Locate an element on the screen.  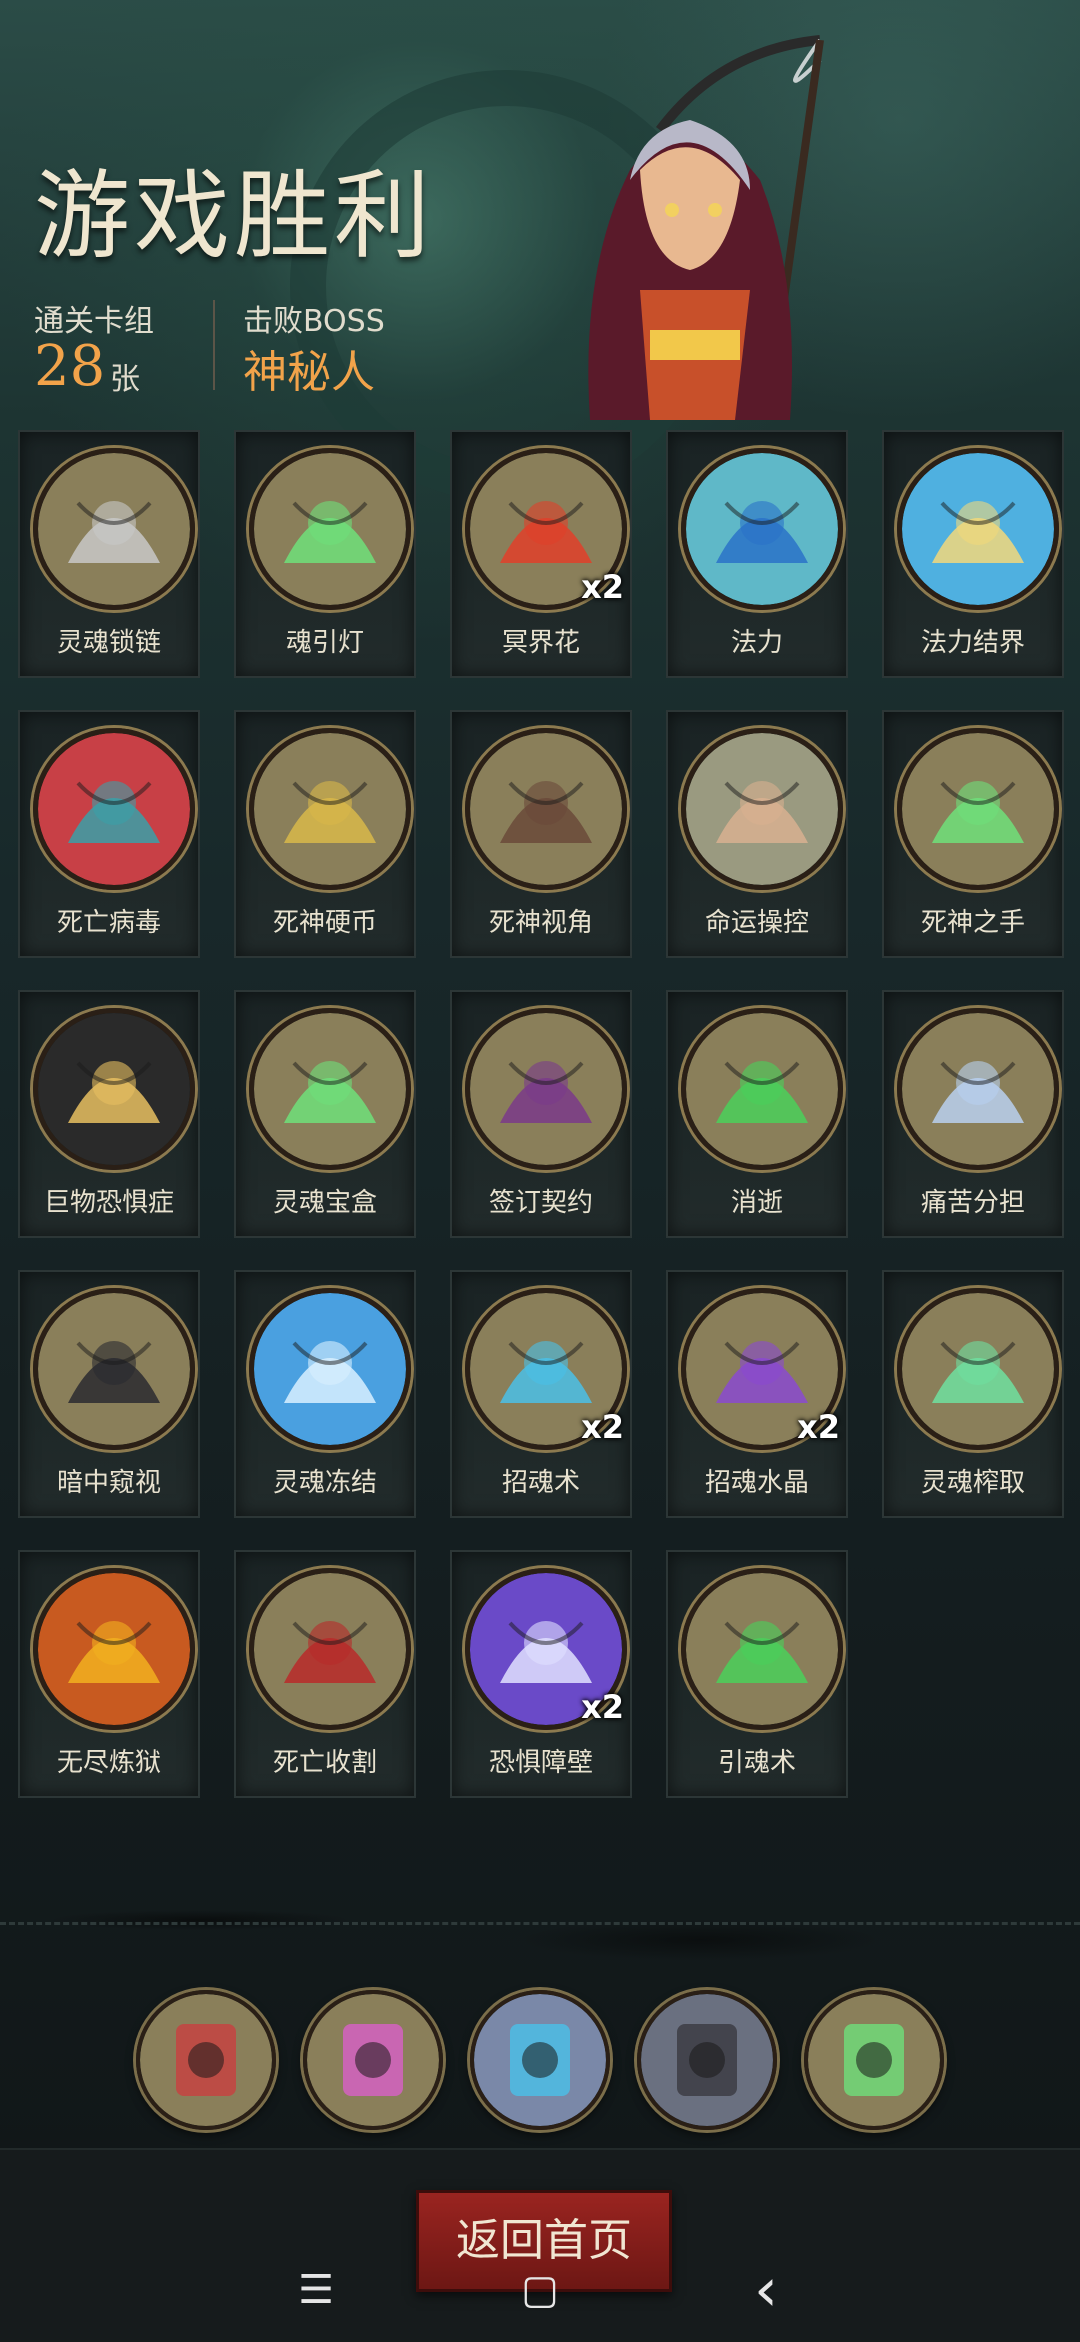
deck-count-unit: 张 is located at coordinates (125, 379).